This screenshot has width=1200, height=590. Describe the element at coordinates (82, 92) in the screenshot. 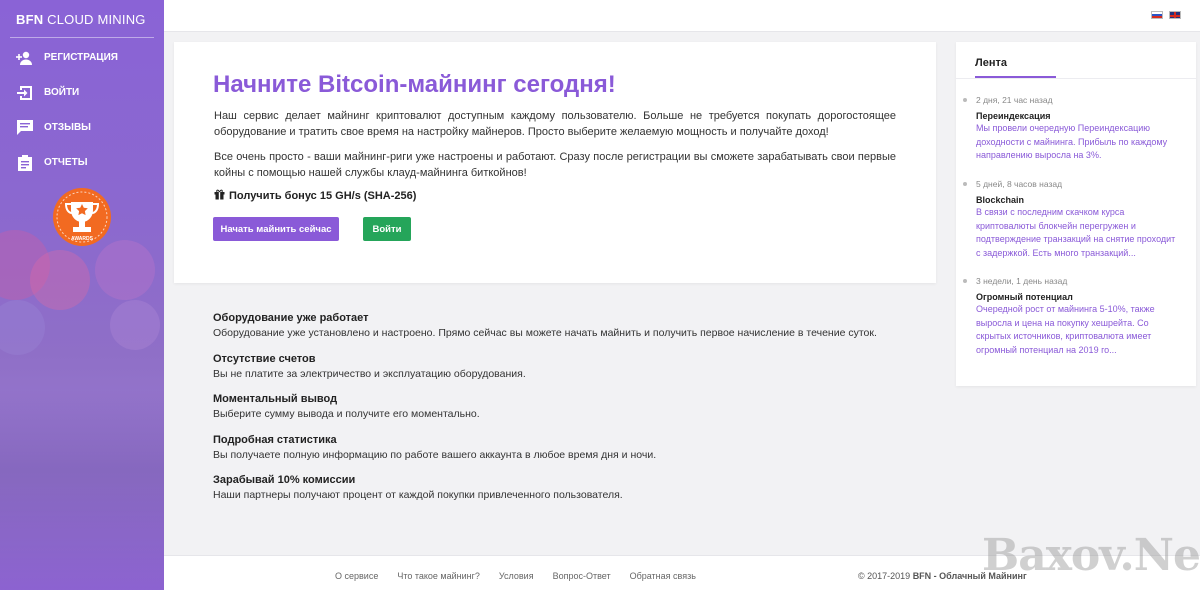

I see `sidebar-item-login: ВОЙТИ` at that location.